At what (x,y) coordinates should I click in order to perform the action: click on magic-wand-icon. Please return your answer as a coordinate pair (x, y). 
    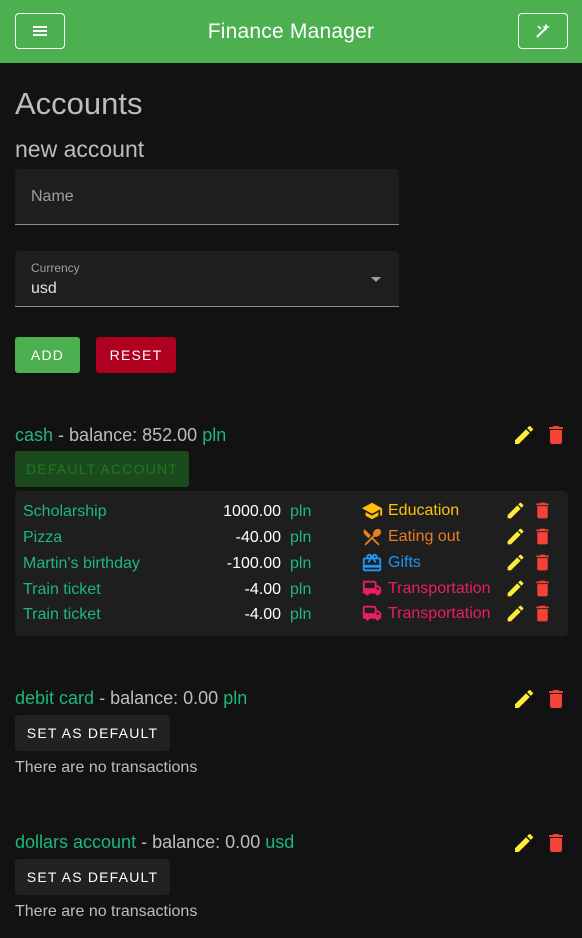
    Looking at the image, I should click on (543, 31).